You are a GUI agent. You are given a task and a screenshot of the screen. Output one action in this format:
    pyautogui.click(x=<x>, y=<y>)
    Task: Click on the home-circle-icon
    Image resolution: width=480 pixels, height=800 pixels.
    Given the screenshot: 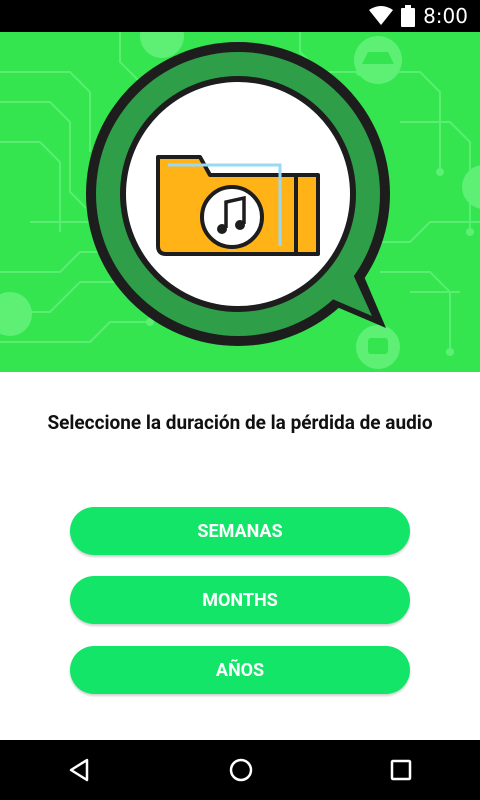 What is the action you would take?
    pyautogui.click(x=241, y=770)
    